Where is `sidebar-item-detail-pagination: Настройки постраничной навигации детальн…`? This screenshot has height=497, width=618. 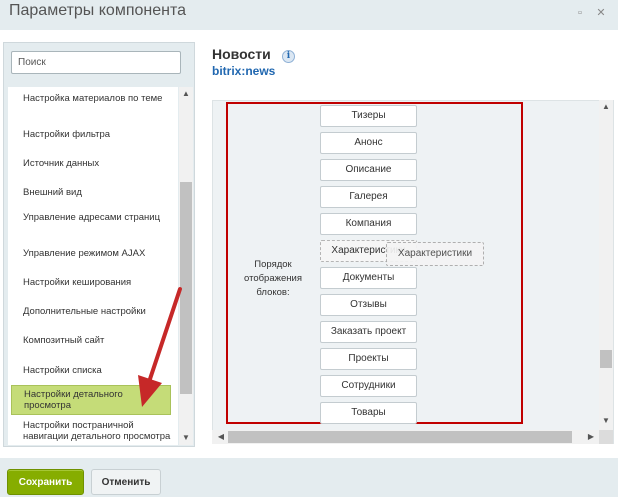
sidebar-item-detail-pagination: Настройки постраничной навигации детальн… is located at coordinates (91, 431).